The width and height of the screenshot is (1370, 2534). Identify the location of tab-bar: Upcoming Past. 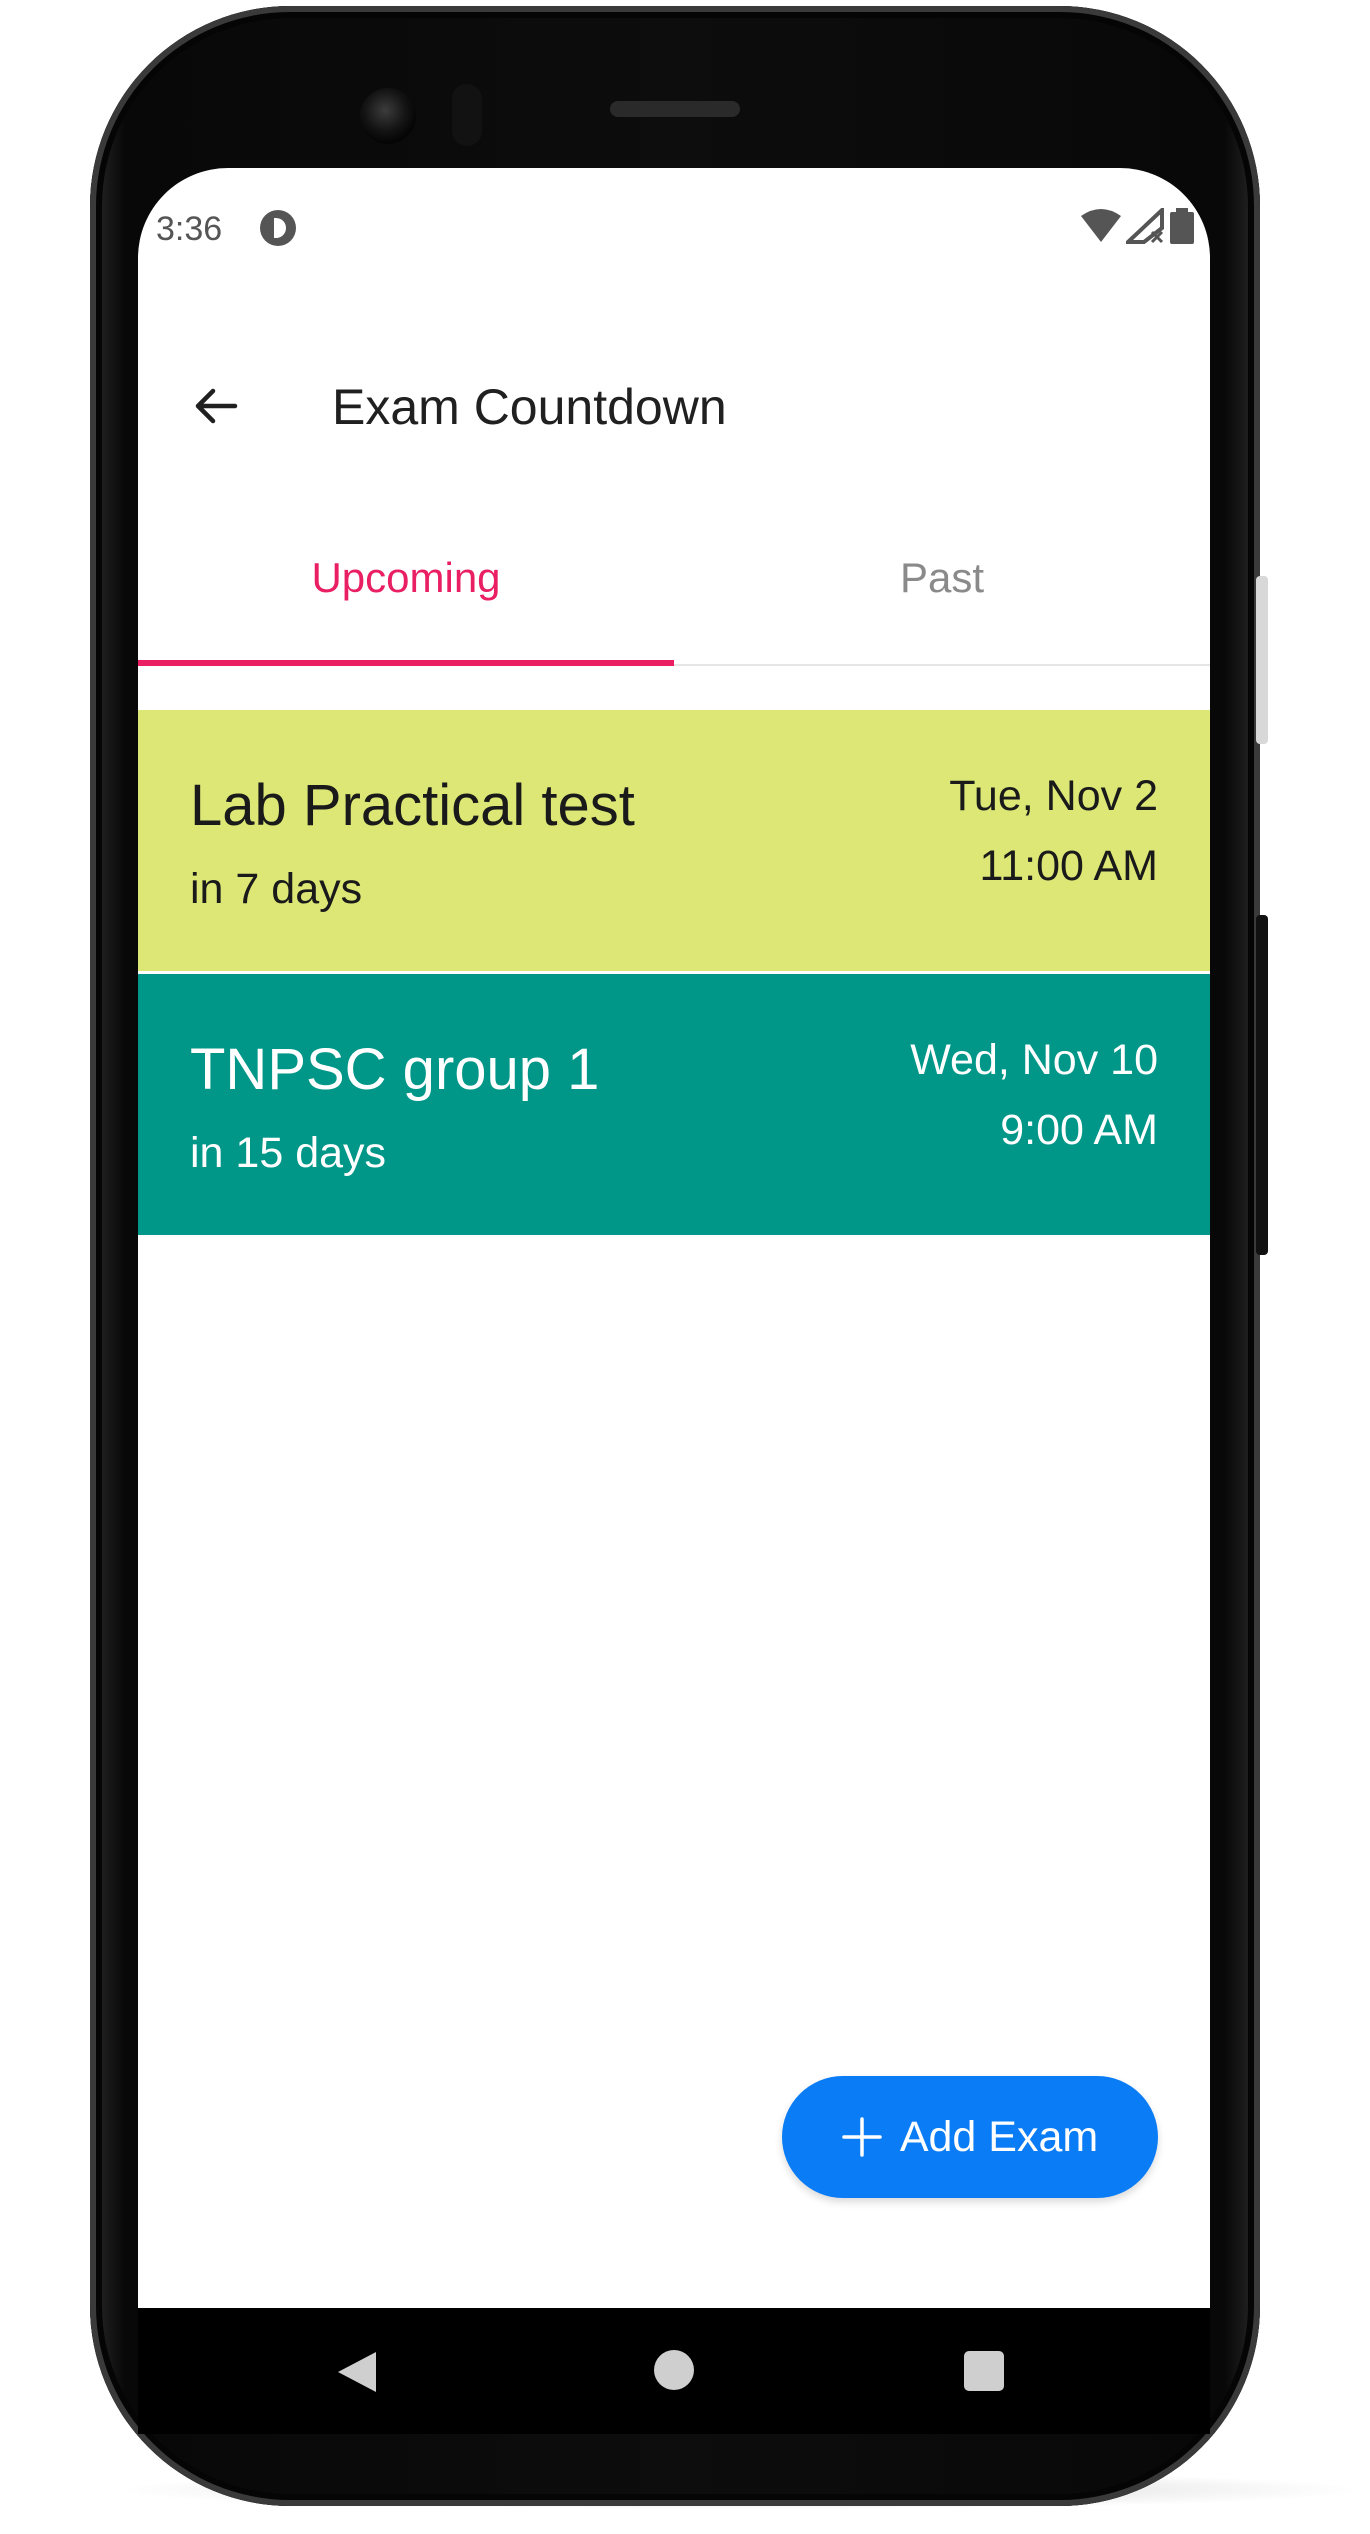
(674, 592).